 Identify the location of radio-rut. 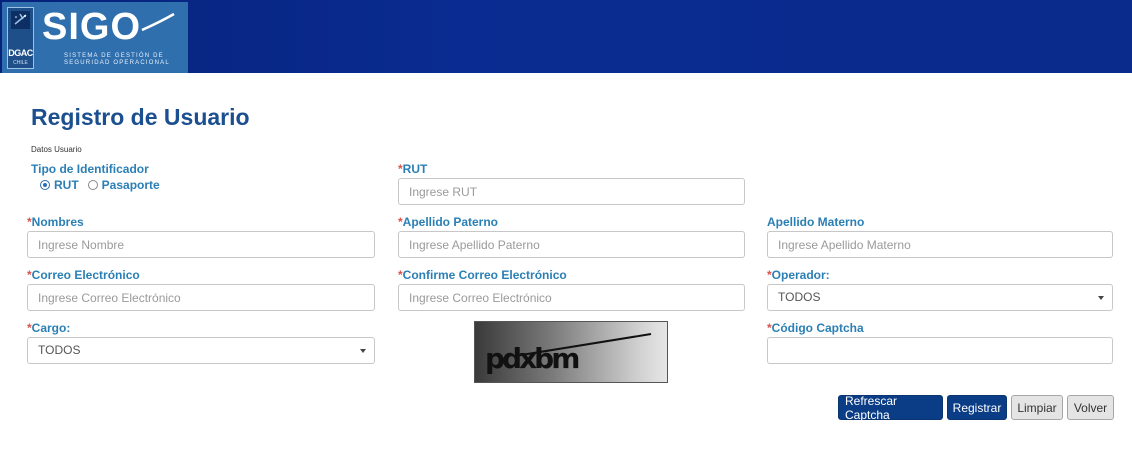
(45, 185).